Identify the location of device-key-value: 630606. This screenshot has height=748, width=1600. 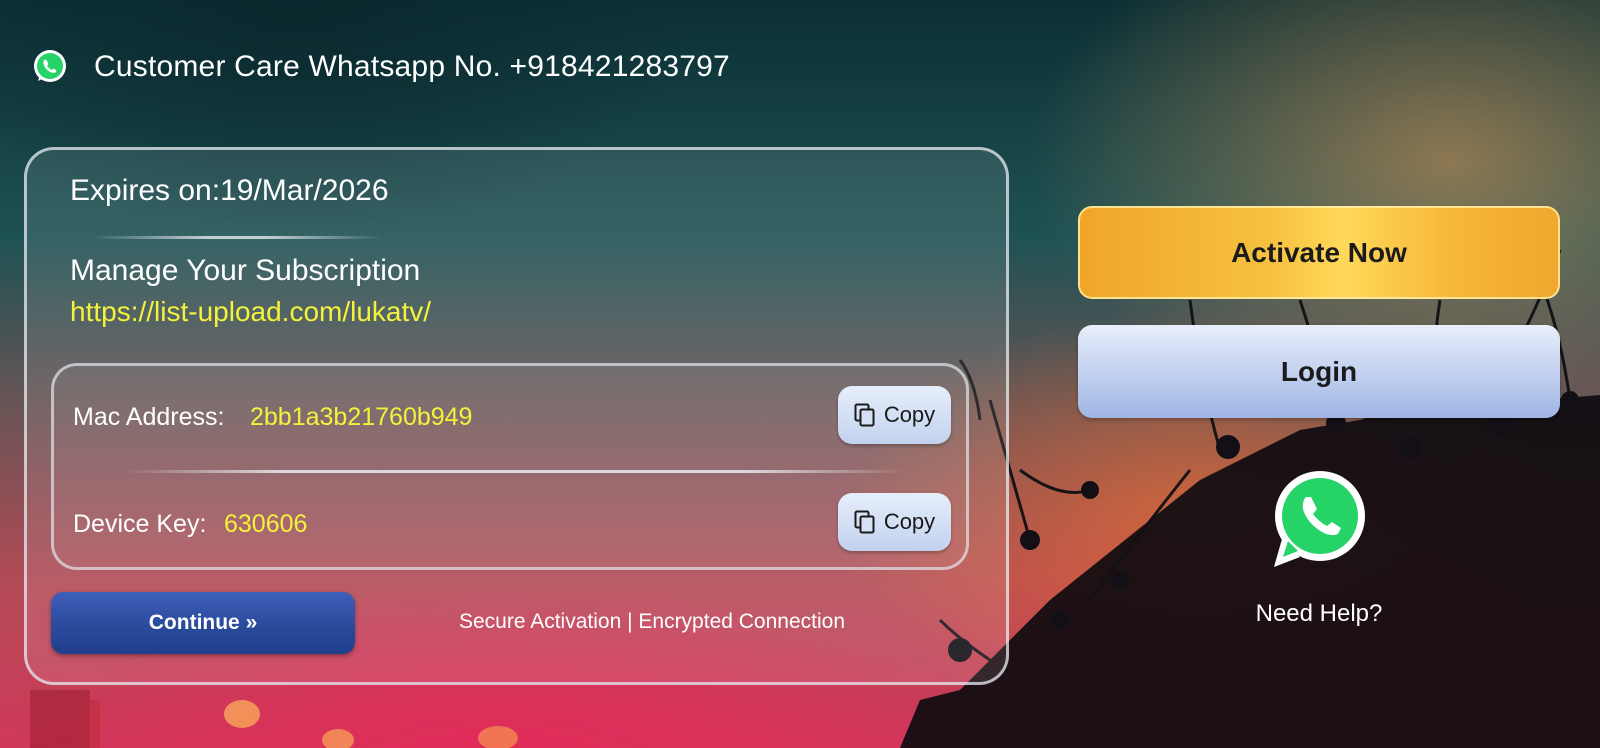
(266, 524).